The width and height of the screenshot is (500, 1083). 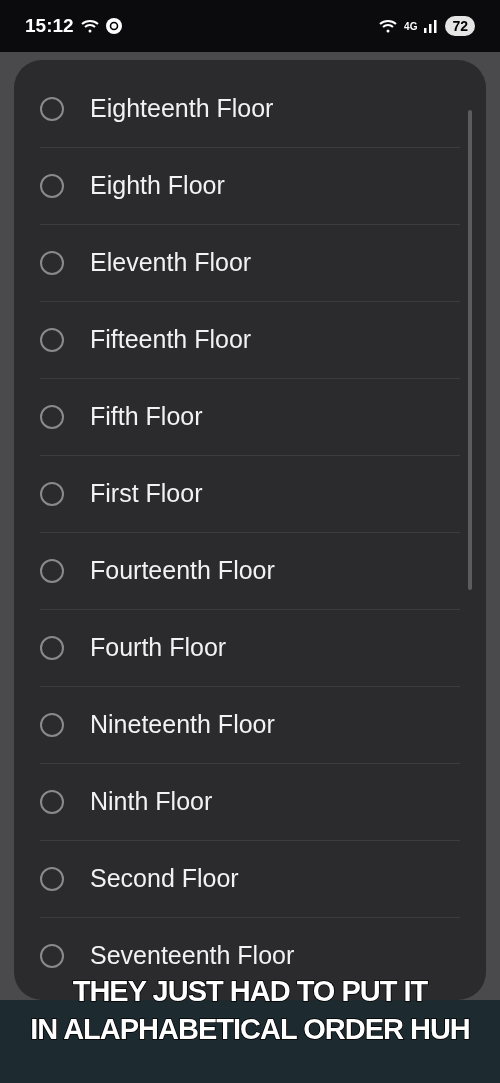 What do you see at coordinates (431, 26) in the screenshot?
I see `signal-icon` at bounding box center [431, 26].